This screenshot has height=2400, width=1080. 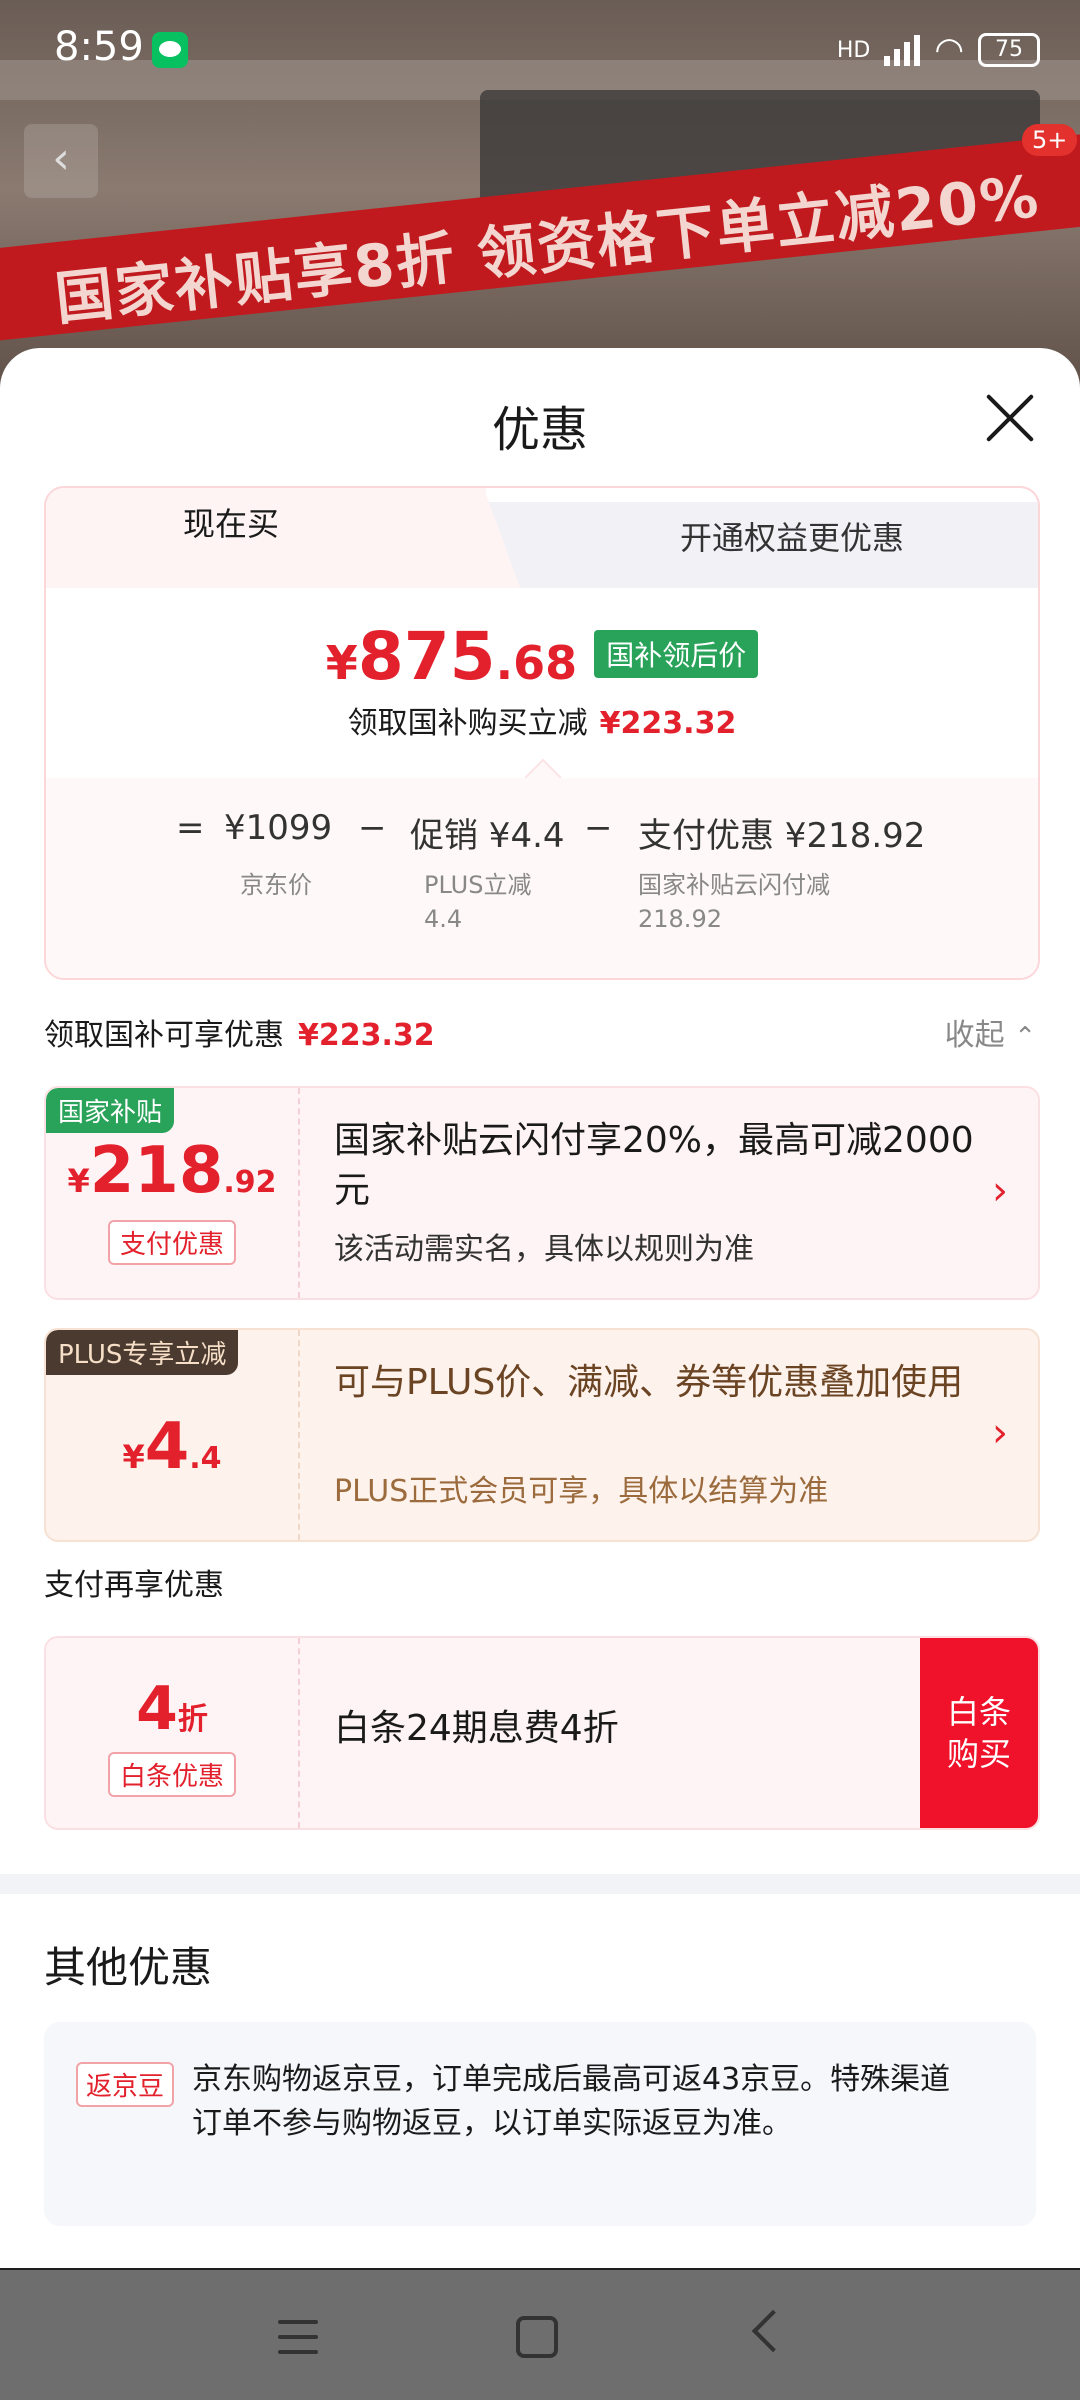 I want to click on payment-label-value: 218.92, so click(x=680, y=919).